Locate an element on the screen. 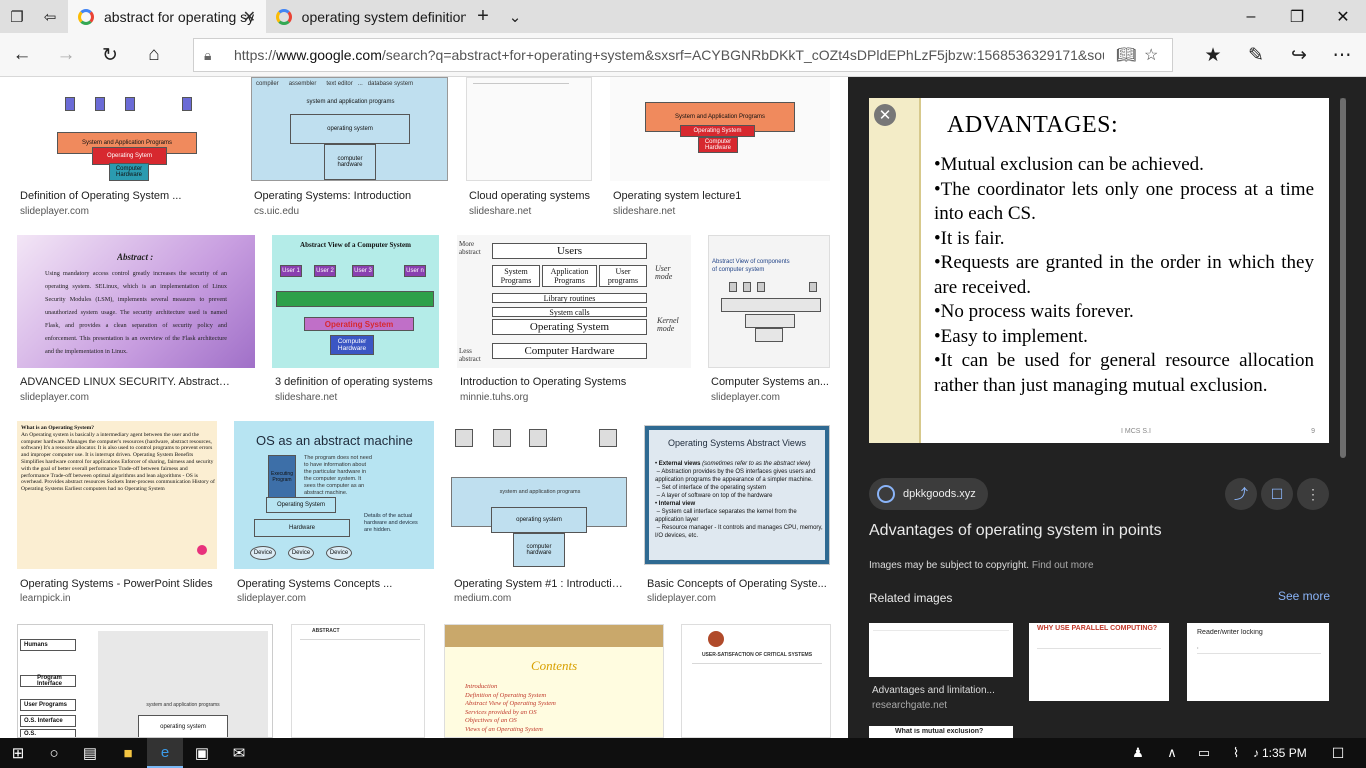  edge-icon: e is located at coordinates (165, 753).